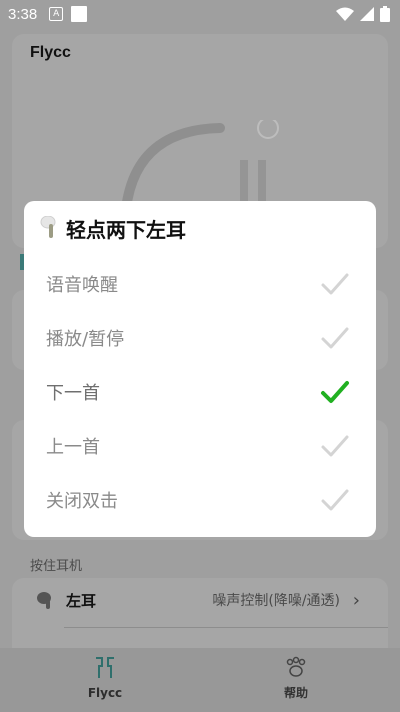  Describe the element at coordinates (295, 693) in the screenshot. I see `nav-help-label: 帮助` at that location.